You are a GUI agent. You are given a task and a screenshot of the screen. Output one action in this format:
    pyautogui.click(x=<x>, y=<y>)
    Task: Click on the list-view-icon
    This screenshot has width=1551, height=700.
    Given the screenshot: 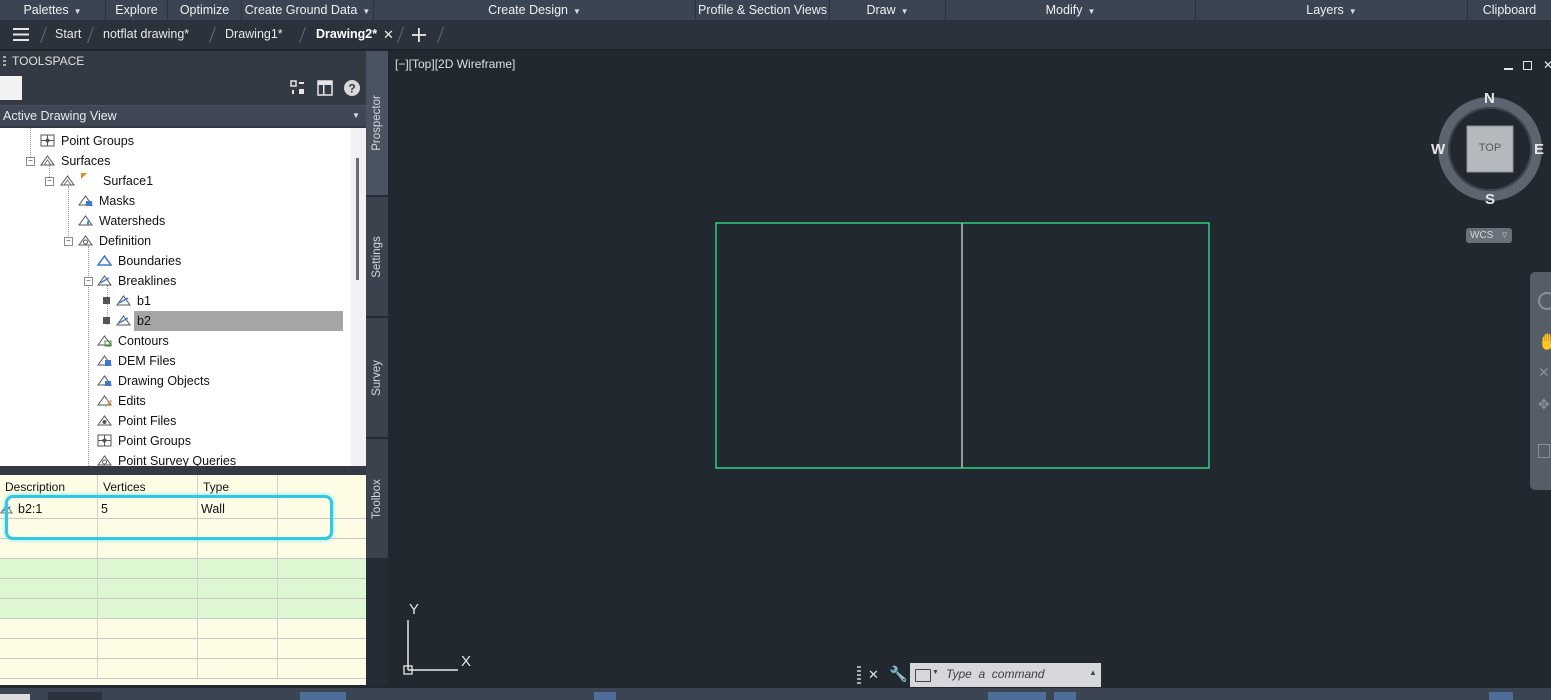 What is the action you would take?
    pyautogui.click(x=325, y=88)
    